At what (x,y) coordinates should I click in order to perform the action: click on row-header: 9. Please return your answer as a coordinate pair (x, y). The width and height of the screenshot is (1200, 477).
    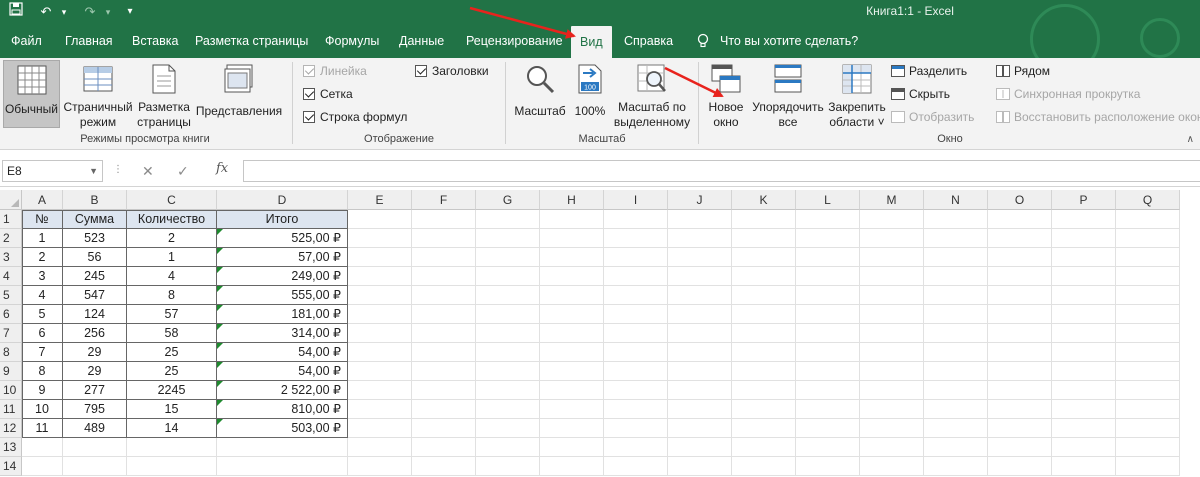
    Looking at the image, I should click on (11, 371).